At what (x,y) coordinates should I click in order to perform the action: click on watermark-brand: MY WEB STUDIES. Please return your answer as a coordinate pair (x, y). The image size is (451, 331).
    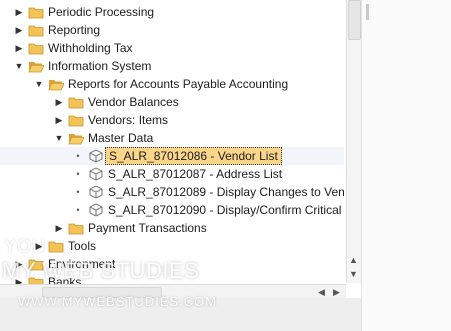
    Looking at the image, I should click on (101, 270).